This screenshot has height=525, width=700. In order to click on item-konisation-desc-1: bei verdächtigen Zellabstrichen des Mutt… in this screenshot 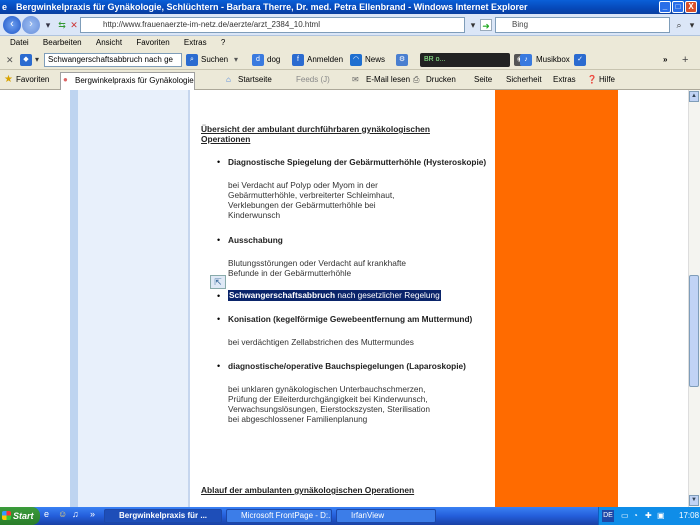, I will do `click(321, 342)`.